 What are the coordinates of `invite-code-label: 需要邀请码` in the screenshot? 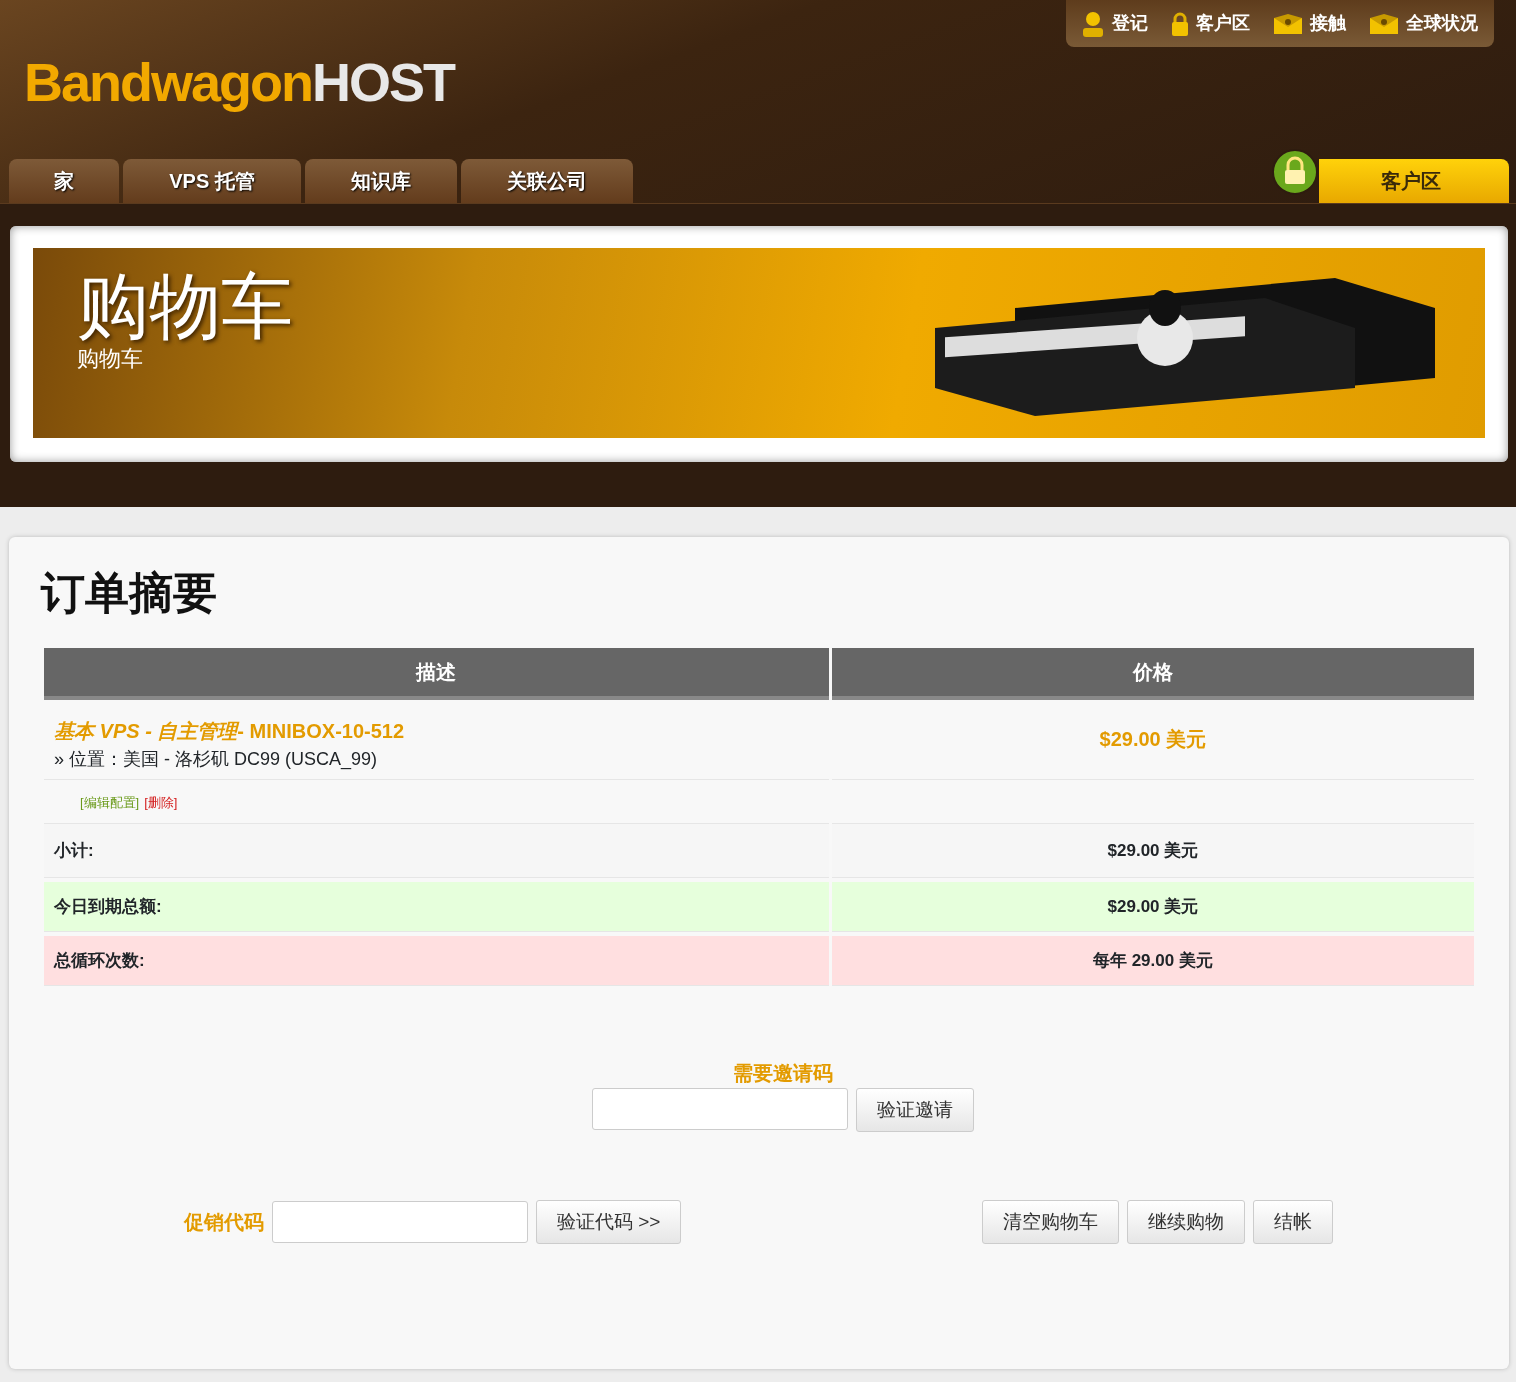 It's located at (783, 1073).